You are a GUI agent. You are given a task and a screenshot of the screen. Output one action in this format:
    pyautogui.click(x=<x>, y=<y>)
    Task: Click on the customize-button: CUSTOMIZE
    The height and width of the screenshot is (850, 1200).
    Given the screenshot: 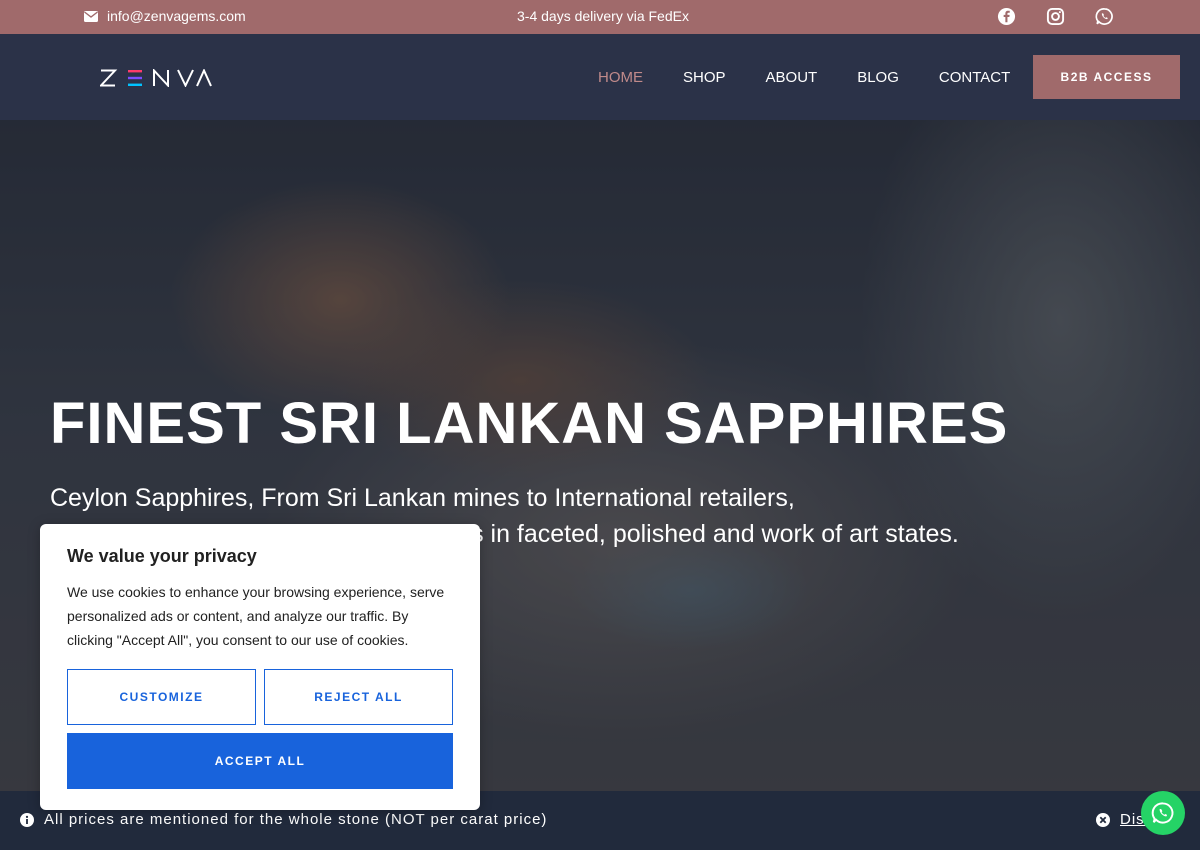 What is the action you would take?
    pyautogui.click(x=161, y=697)
    